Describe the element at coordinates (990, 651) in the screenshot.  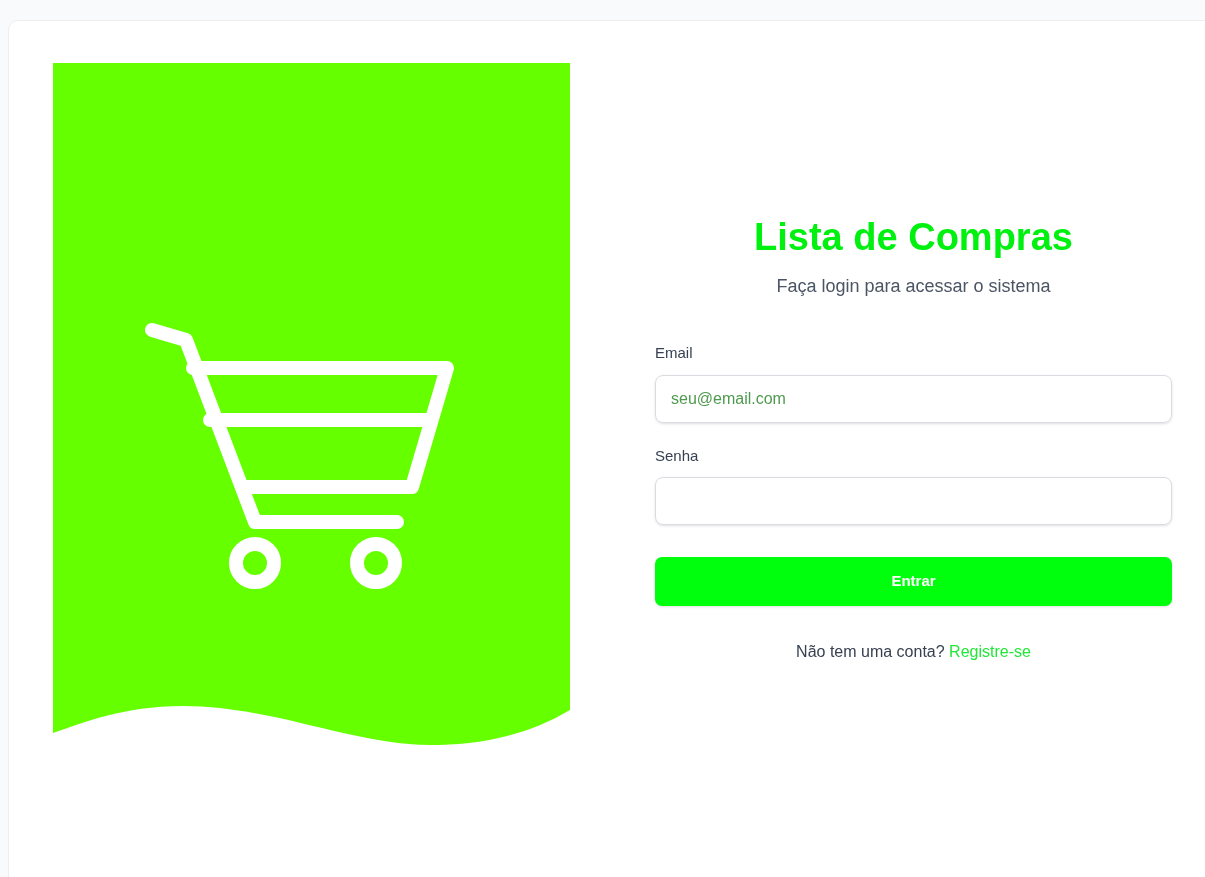
I see `register-link: Registre-se` at that location.